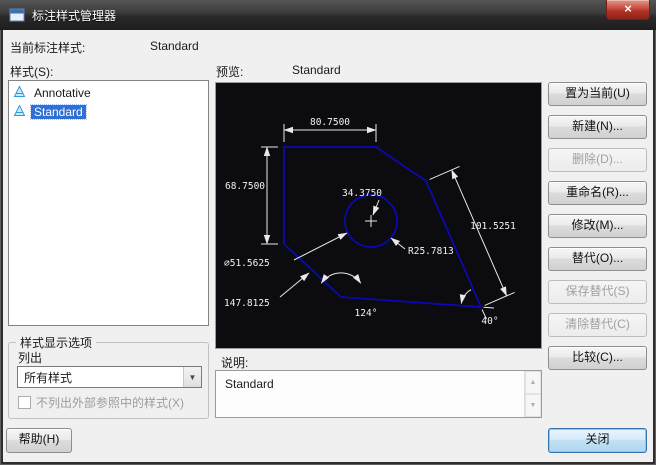 The image size is (656, 465). What do you see at coordinates (24, 402) in the screenshot?
I see `checkbox-box-icon` at bounding box center [24, 402].